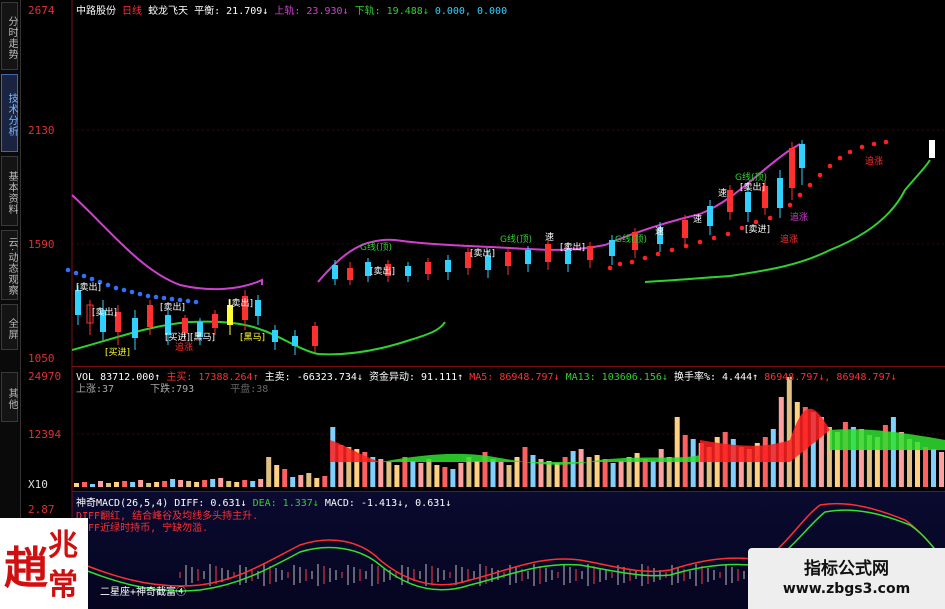 The image size is (945, 609). Describe the element at coordinates (327, 11) in the screenshot. I see `shanggui-value: 23.930↓` at that location.